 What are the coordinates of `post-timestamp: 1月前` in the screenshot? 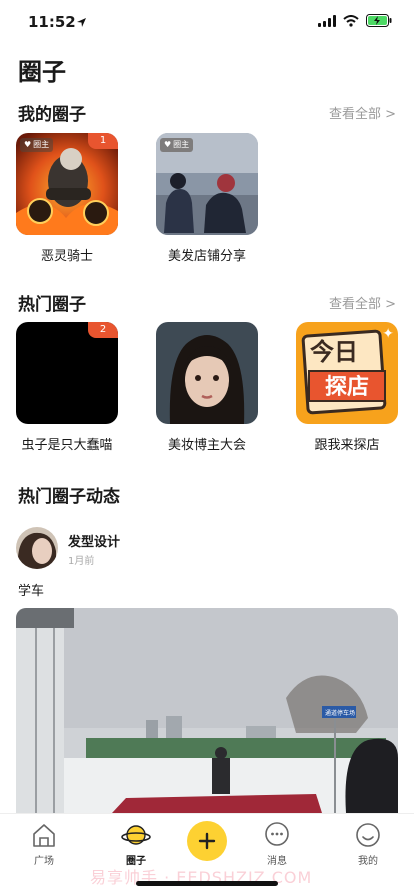 It's located at (81, 561).